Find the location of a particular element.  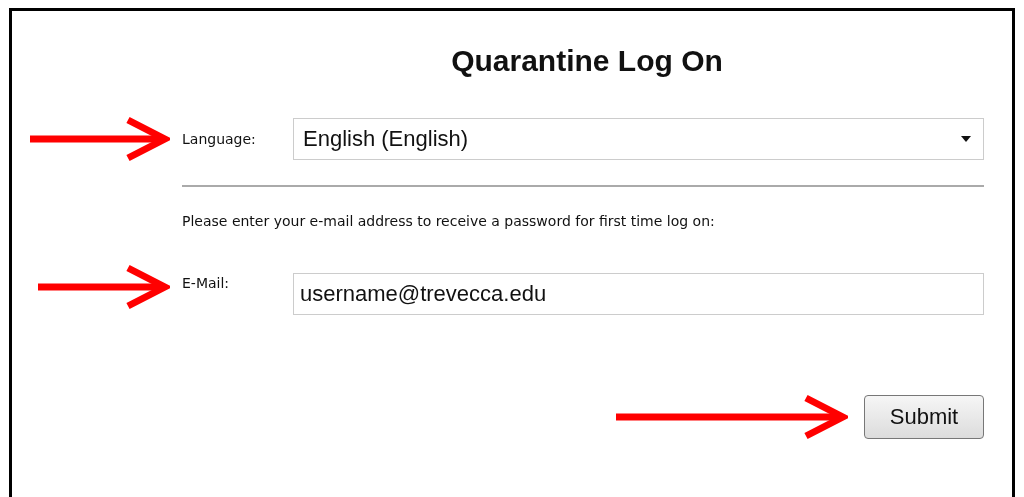

language-dropdown: English (English) is located at coordinates (638, 139).